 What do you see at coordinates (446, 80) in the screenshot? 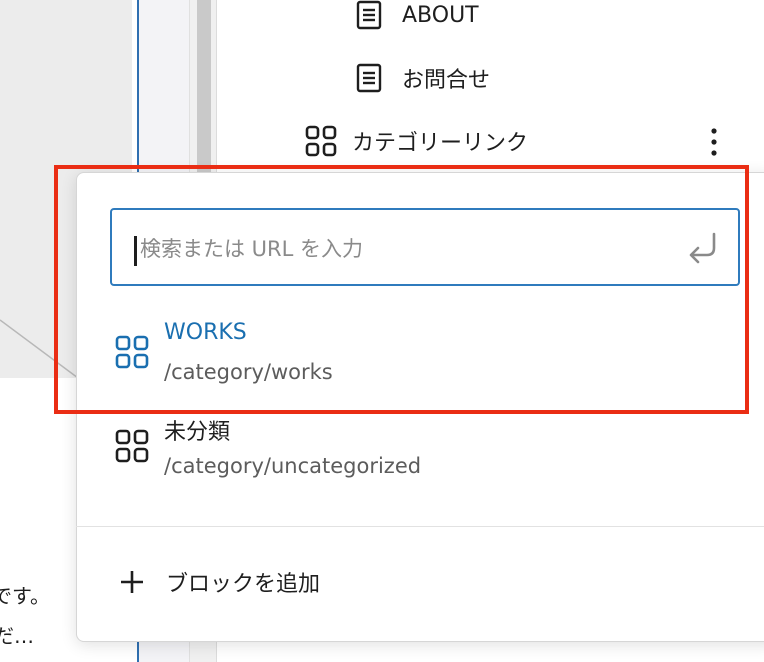
I see `nav-item-label: お問合せ` at bounding box center [446, 80].